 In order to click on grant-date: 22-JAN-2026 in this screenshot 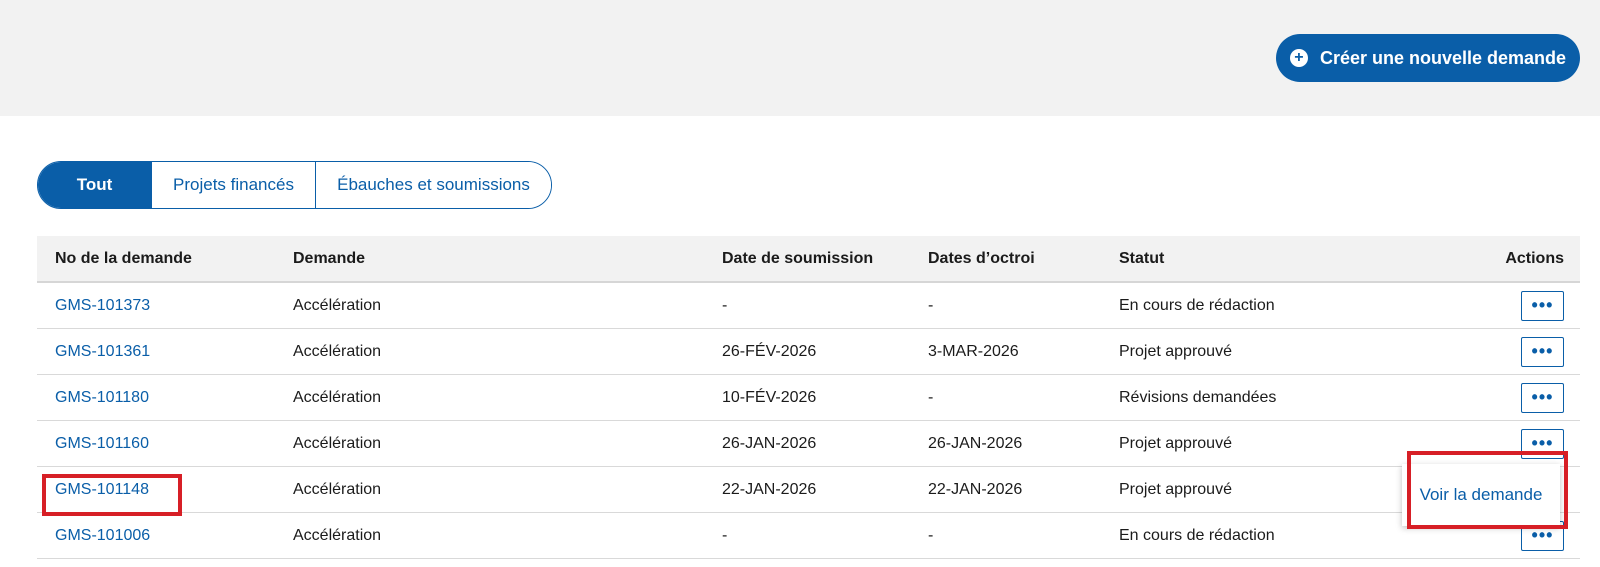, I will do `click(975, 489)`.